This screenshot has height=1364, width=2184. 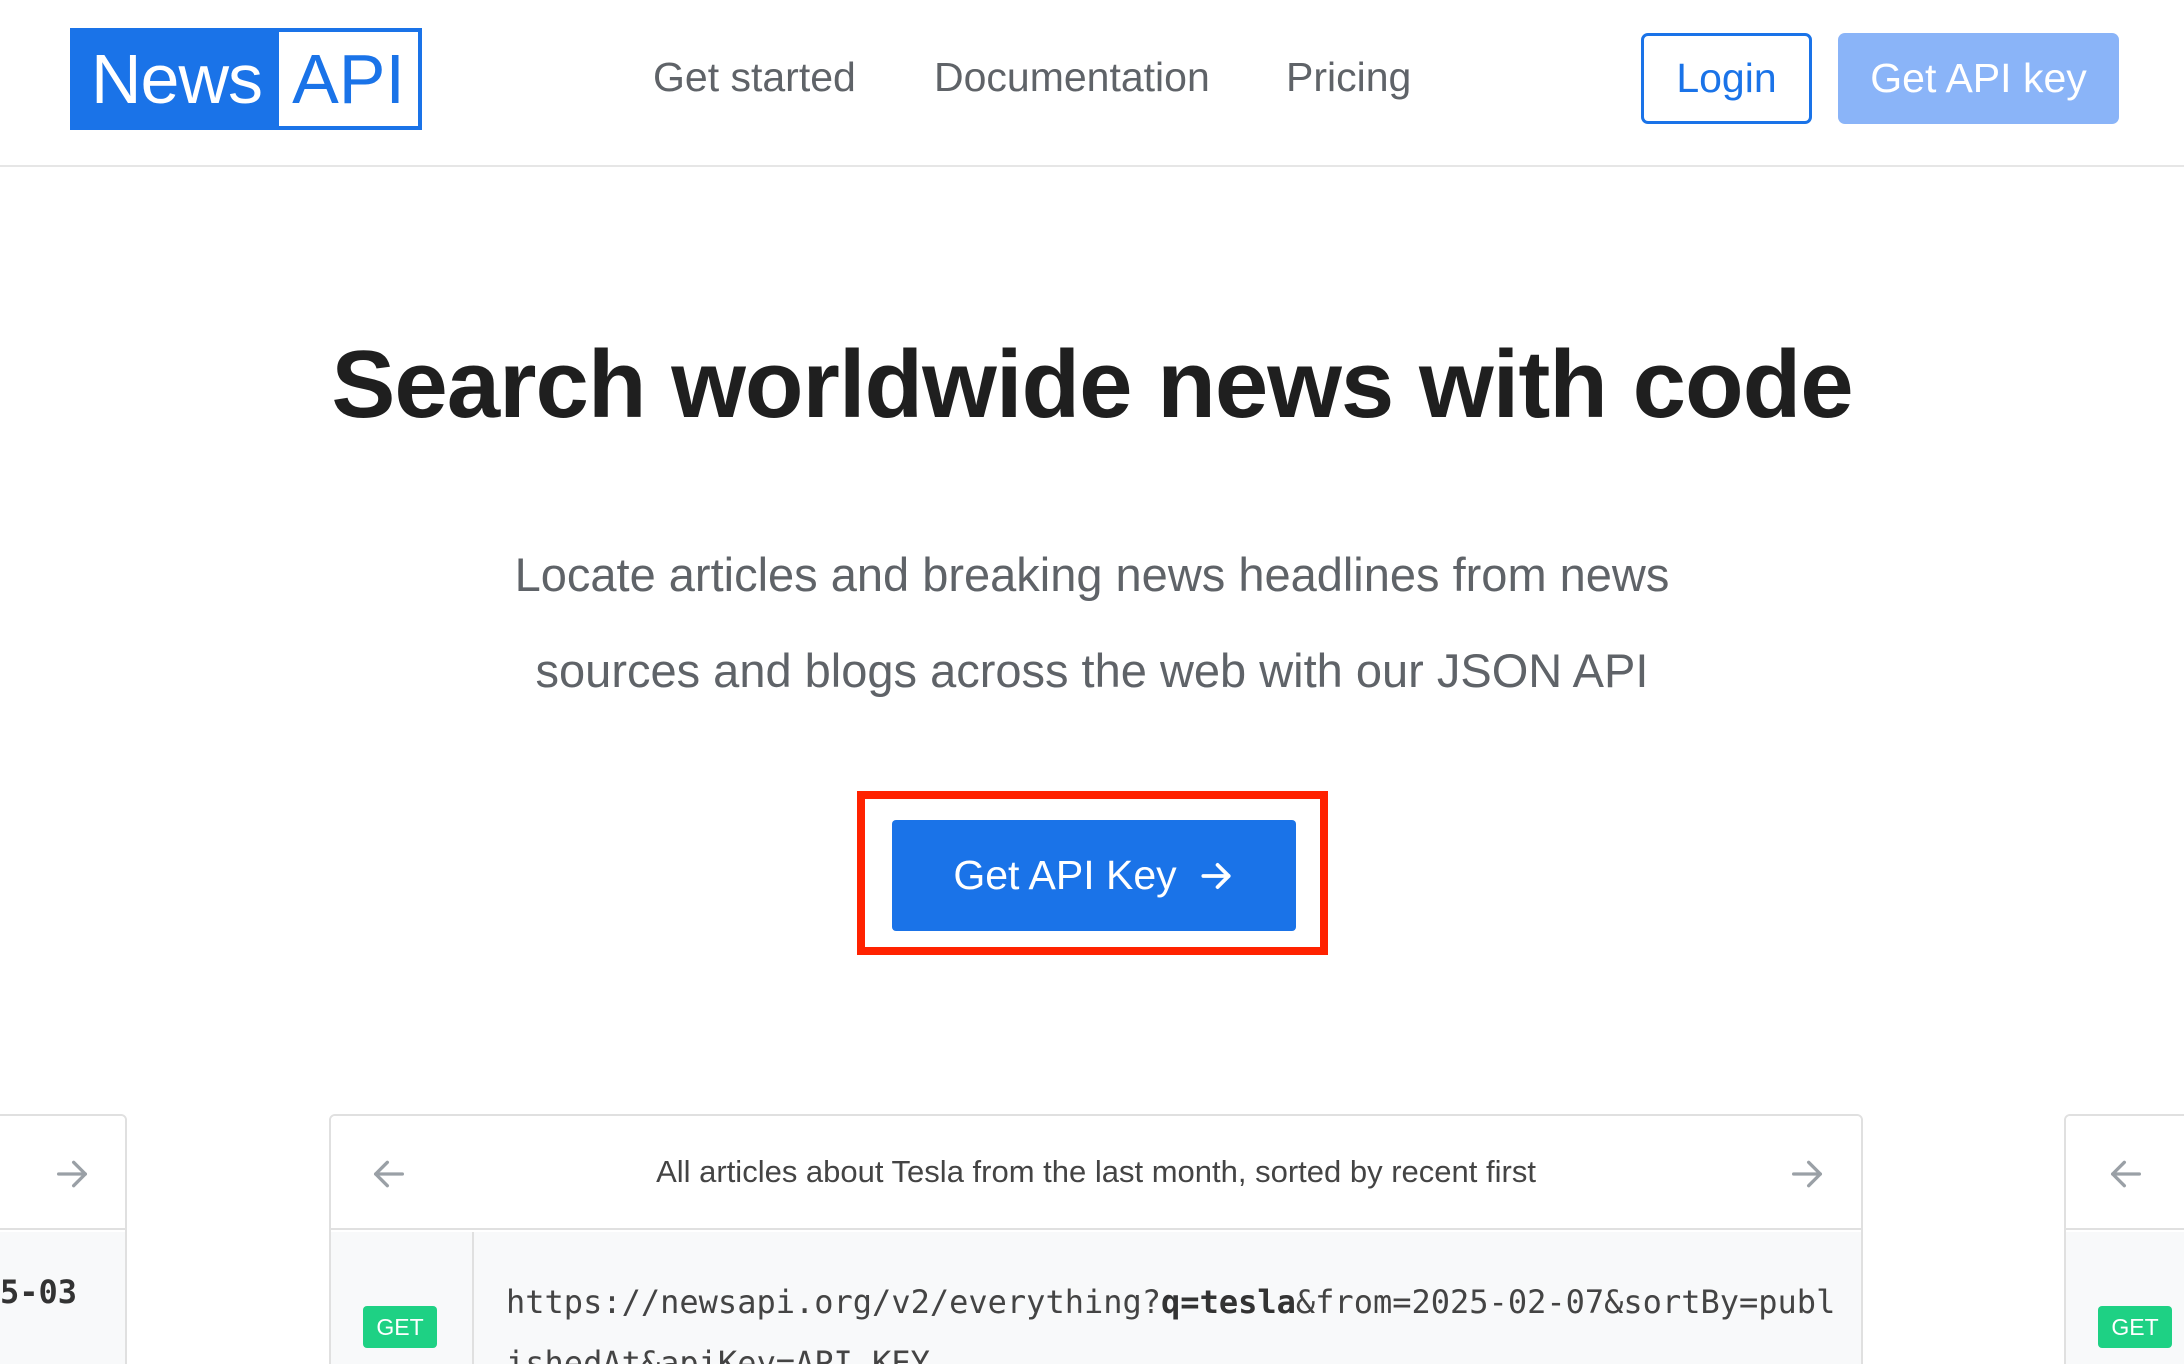 I want to click on logo-news-text: News, so click(x=176, y=79).